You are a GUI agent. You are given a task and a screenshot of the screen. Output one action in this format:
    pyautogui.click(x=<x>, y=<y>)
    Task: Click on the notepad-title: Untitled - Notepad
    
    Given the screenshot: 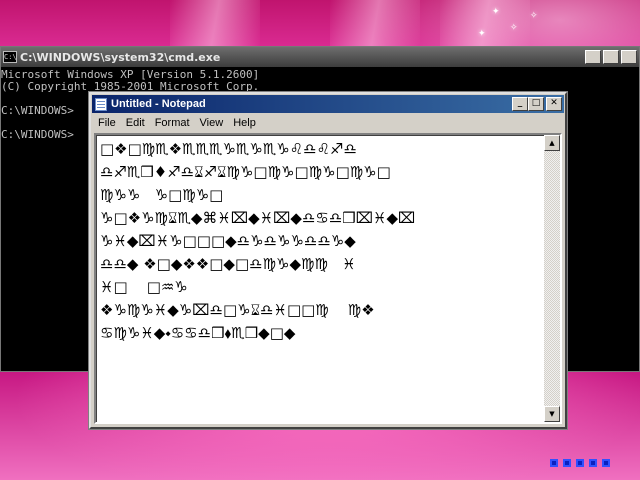 What is the action you would take?
    pyautogui.click(x=158, y=104)
    